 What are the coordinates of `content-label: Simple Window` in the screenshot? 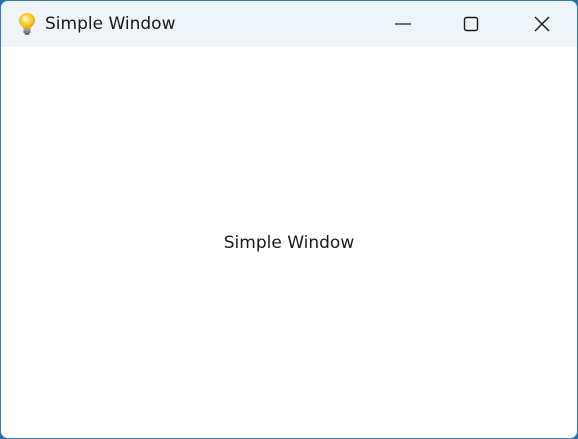 It's located at (289, 243).